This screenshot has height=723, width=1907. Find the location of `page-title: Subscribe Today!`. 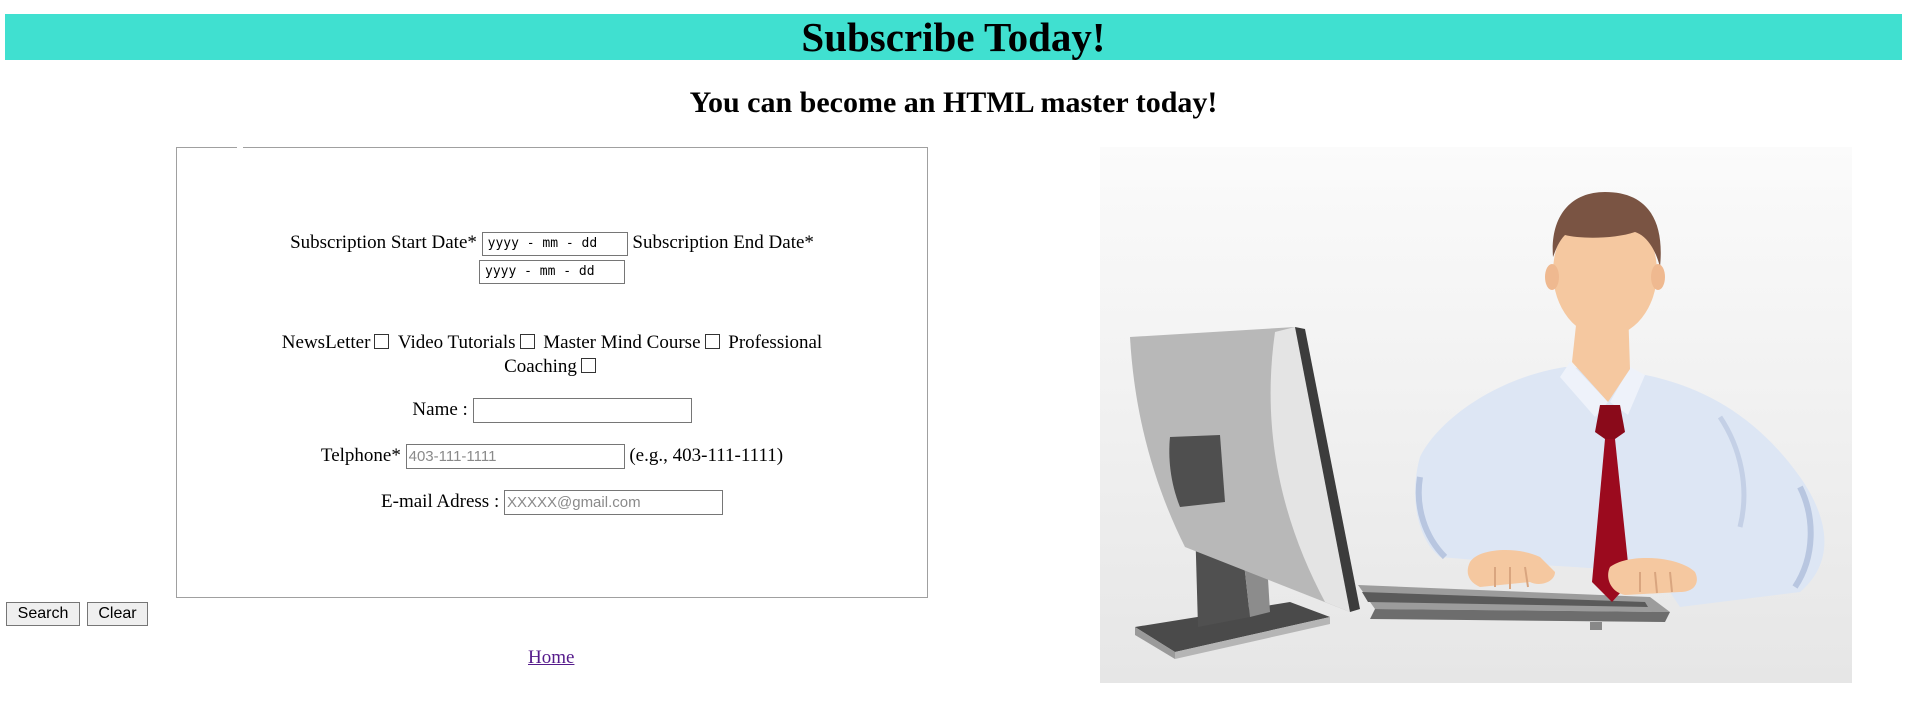

page-title: Subscribe Today! is located at coordinates (953, 37).